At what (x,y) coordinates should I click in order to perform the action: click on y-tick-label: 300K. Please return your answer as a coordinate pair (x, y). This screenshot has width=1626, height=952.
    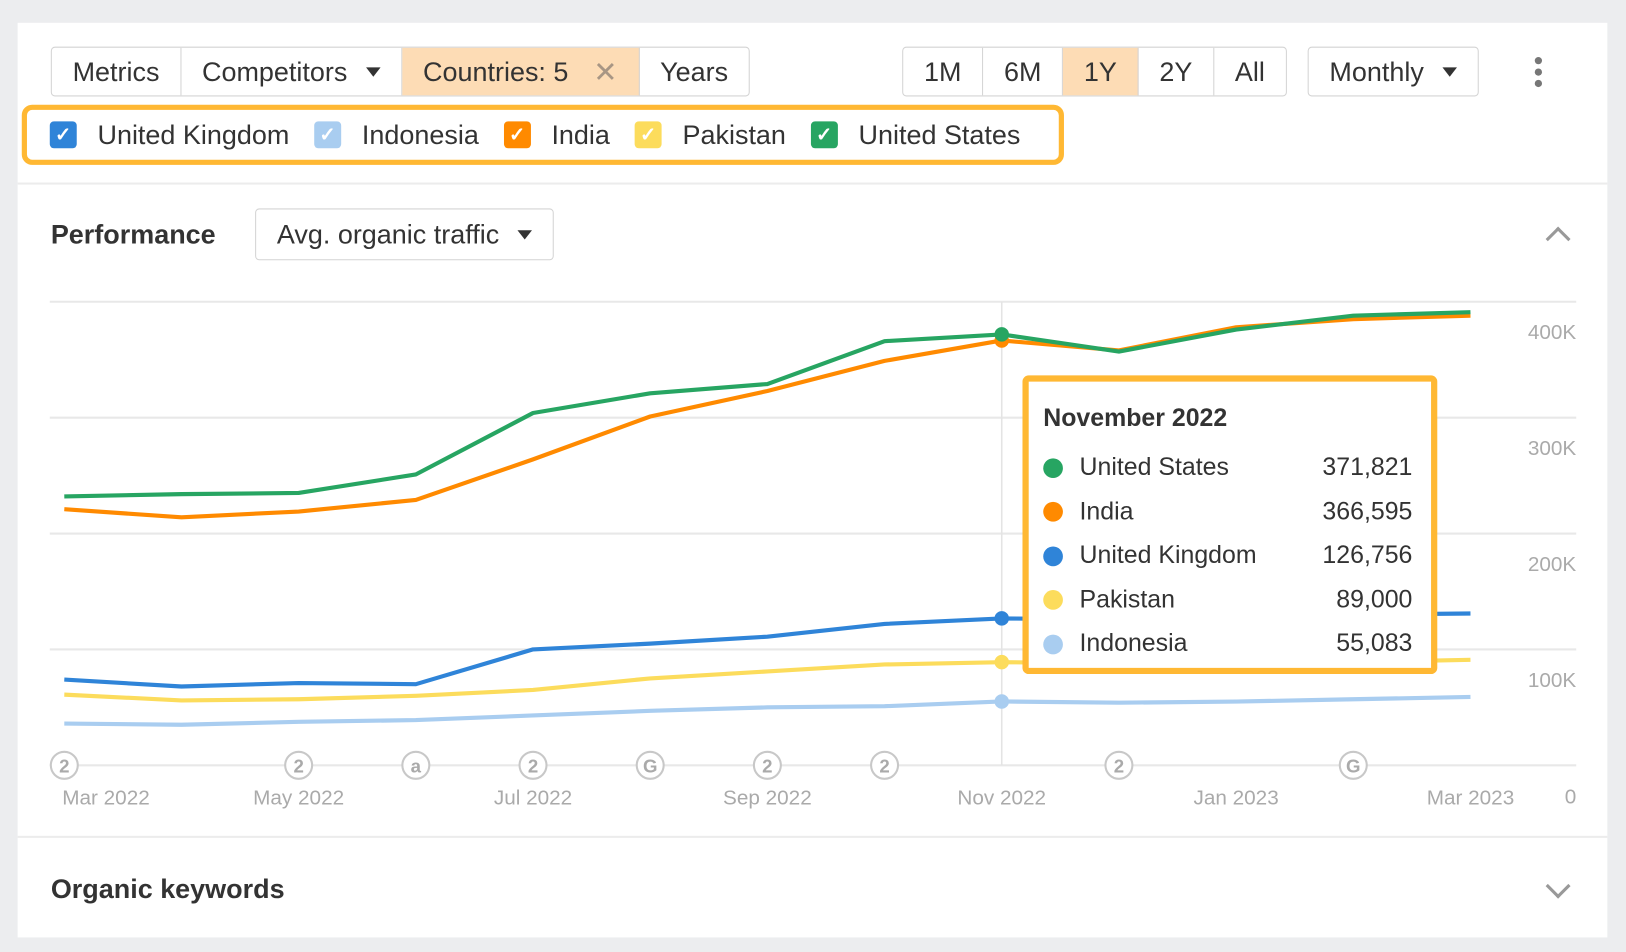
    Looking at the image, I should click on (1552, 448).